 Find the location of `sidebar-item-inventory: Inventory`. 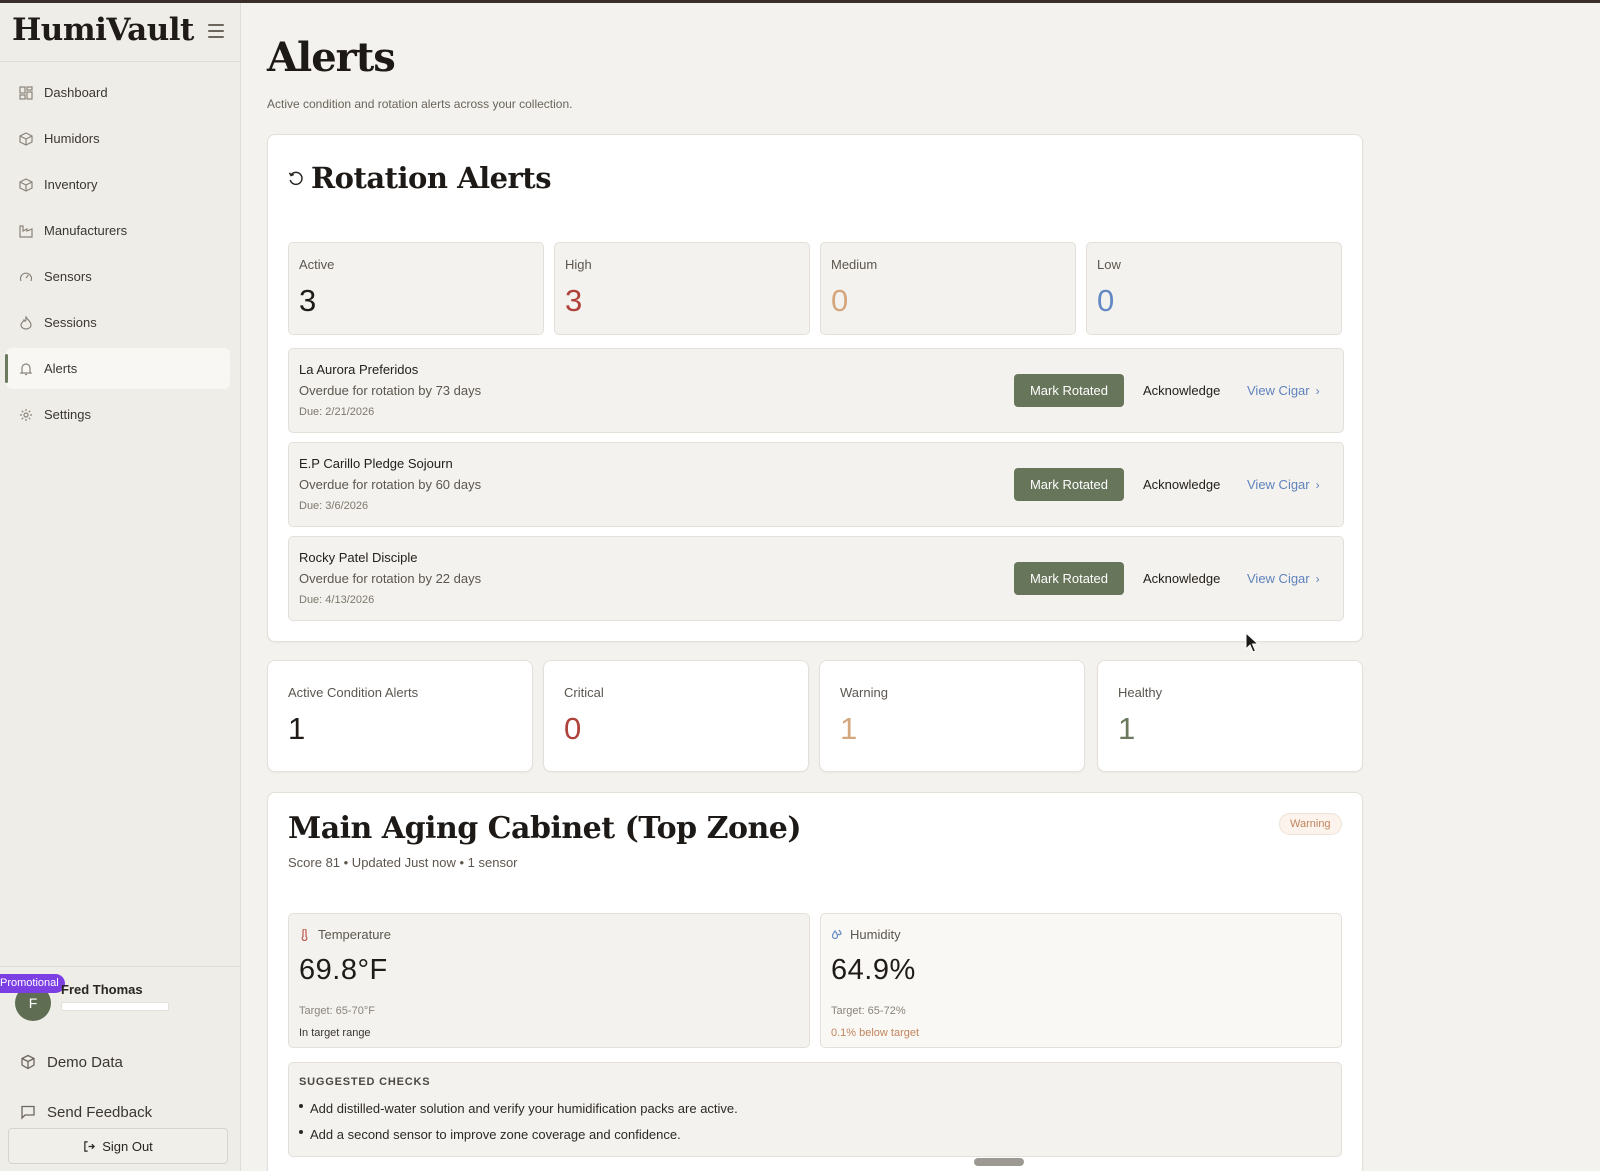

sidebar-item-inventory: Inventory is located at coordinates (118, 184).